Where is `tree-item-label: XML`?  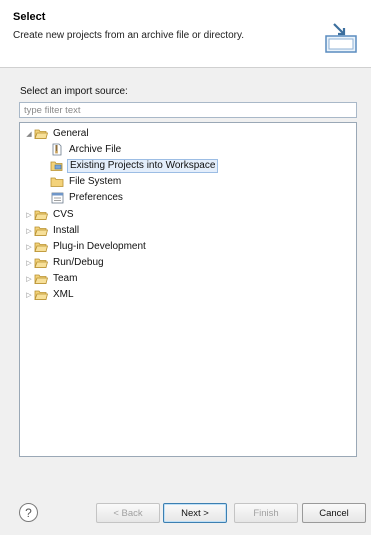 tree-item-label: XML is located at coordinates (63, 294).